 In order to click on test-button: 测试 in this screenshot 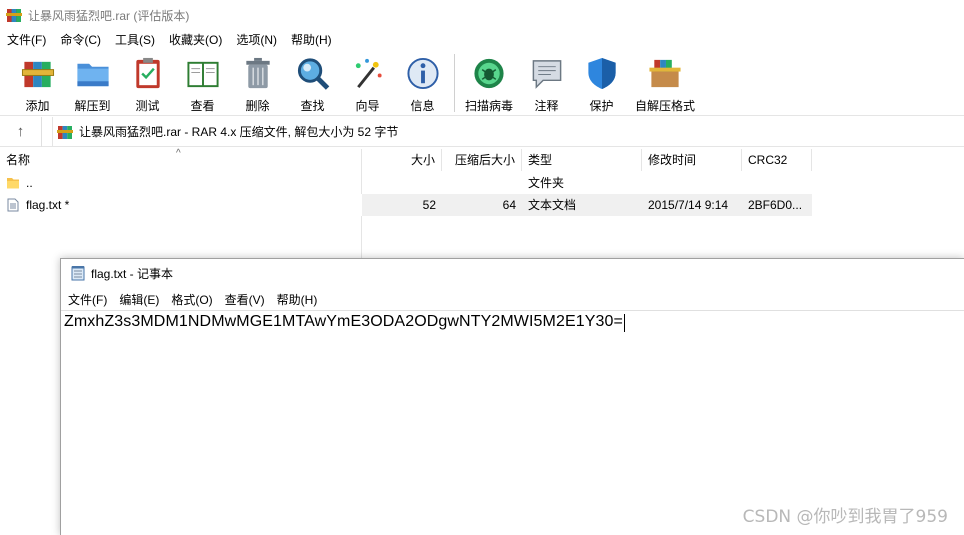, I will do `click(147, 83)`.